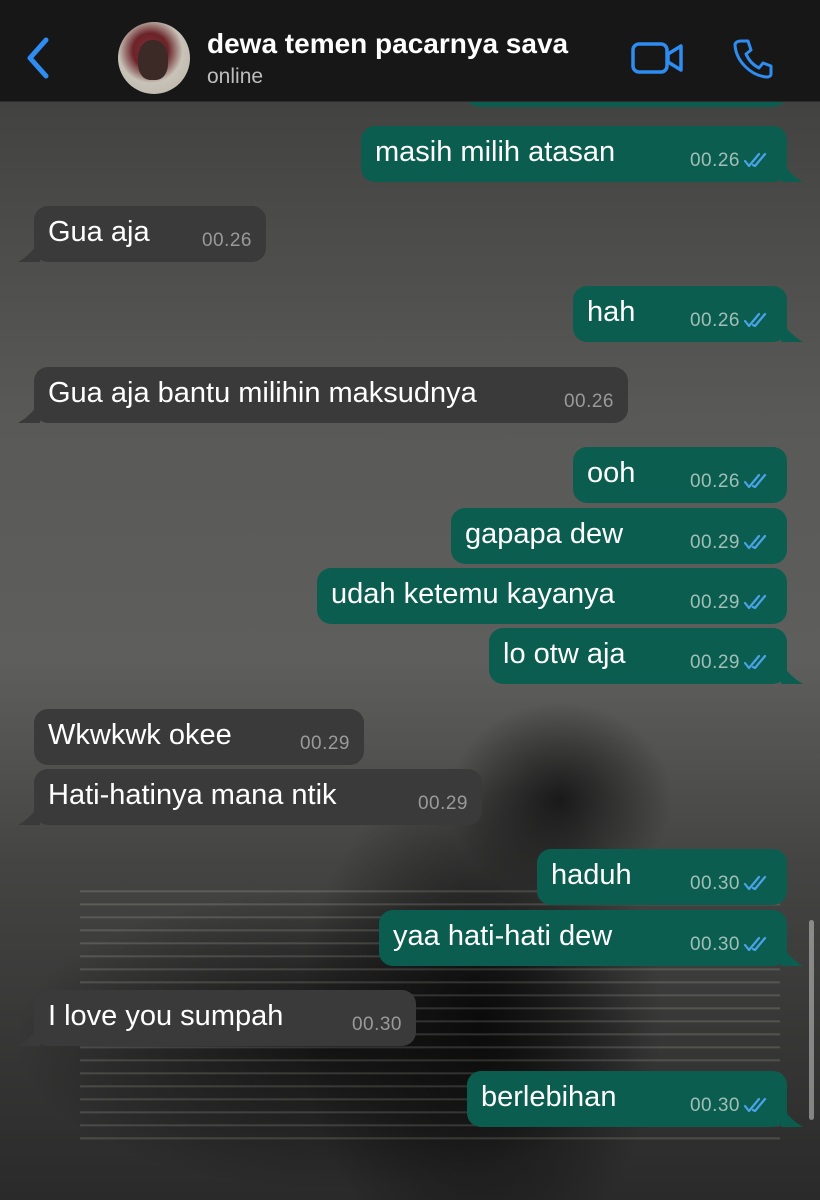 This screenshot has width=820, height=1200. What do you see at coordinates (235, 76) in the screenshot?
I see `contact-status: online` at bounding box center [235, 76].